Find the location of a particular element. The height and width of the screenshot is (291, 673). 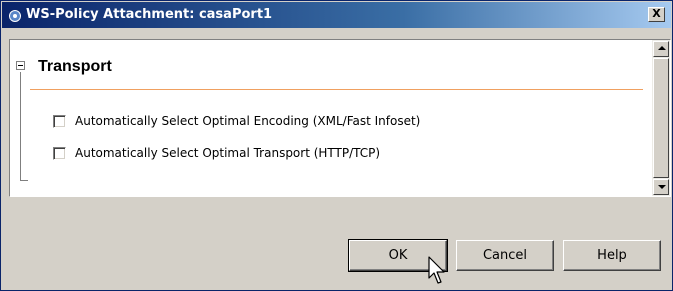

tree-line is located at coordinates (20, 126).